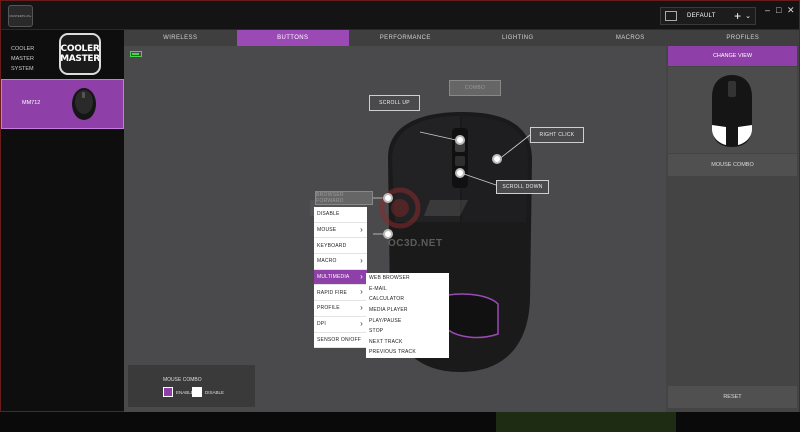  Describe the element at coordinates (407, 289) in the screenshot. I see `submenu-item-email: E-MAIL` at that location.